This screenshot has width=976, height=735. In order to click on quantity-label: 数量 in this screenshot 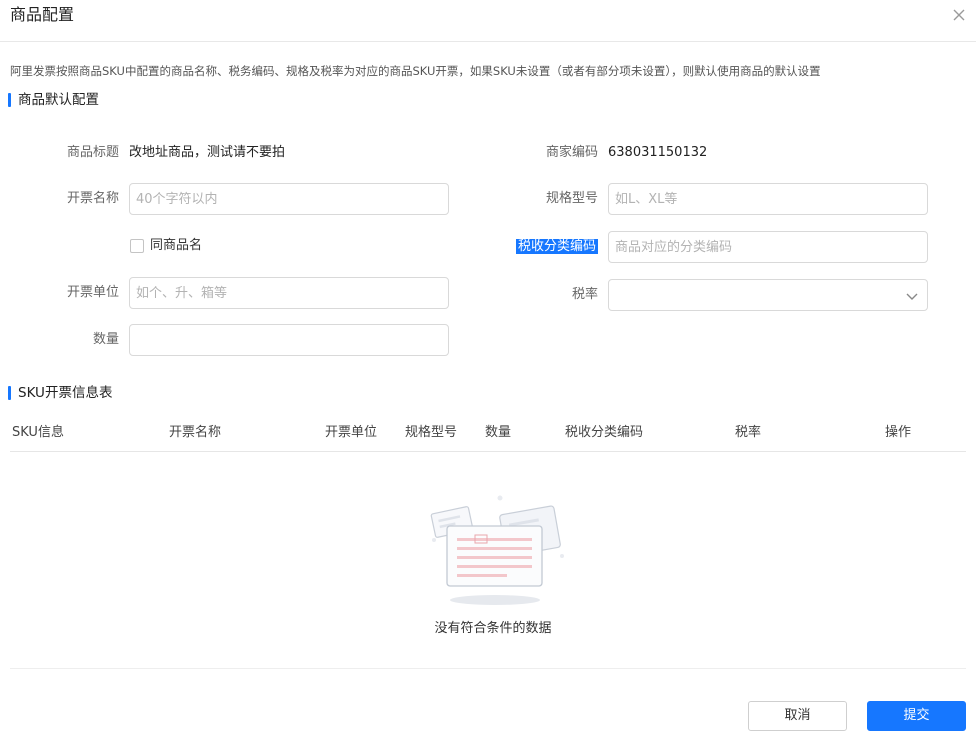, I will do `click(105, 339)`.